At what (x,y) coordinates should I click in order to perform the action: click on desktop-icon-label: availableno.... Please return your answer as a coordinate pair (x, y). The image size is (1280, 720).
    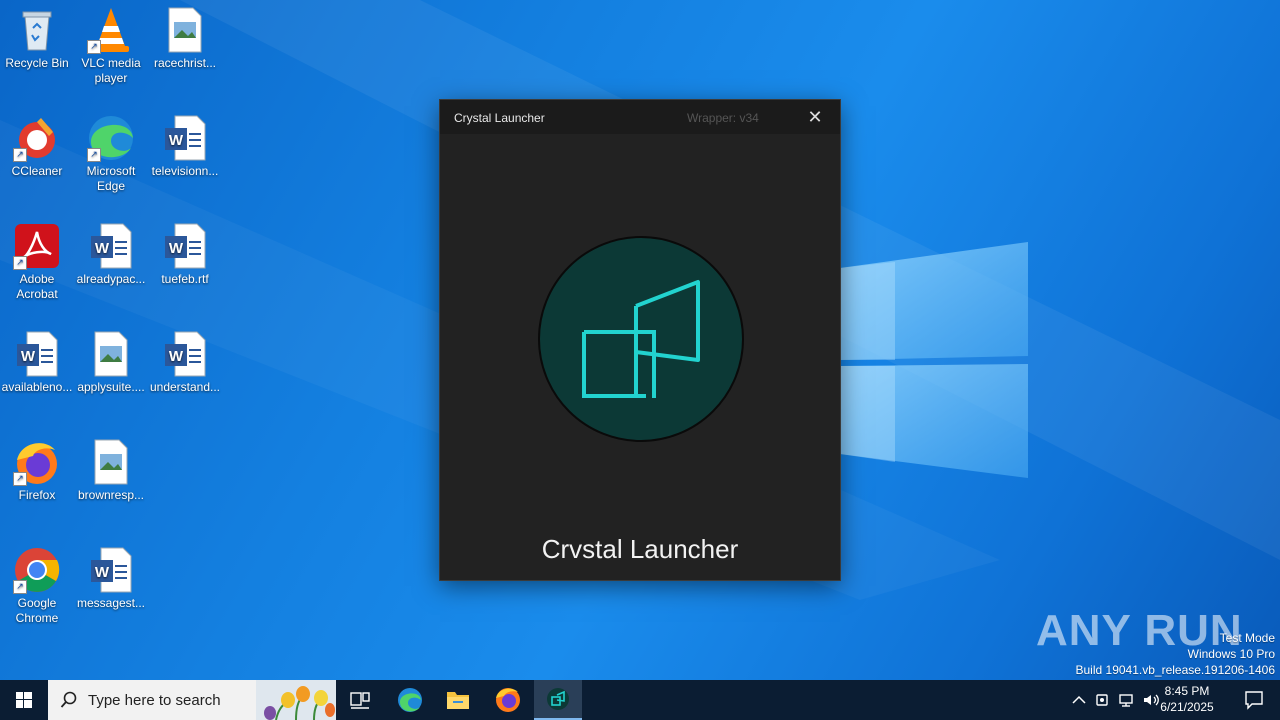
    Looking at the image, I should click on (37, 387).